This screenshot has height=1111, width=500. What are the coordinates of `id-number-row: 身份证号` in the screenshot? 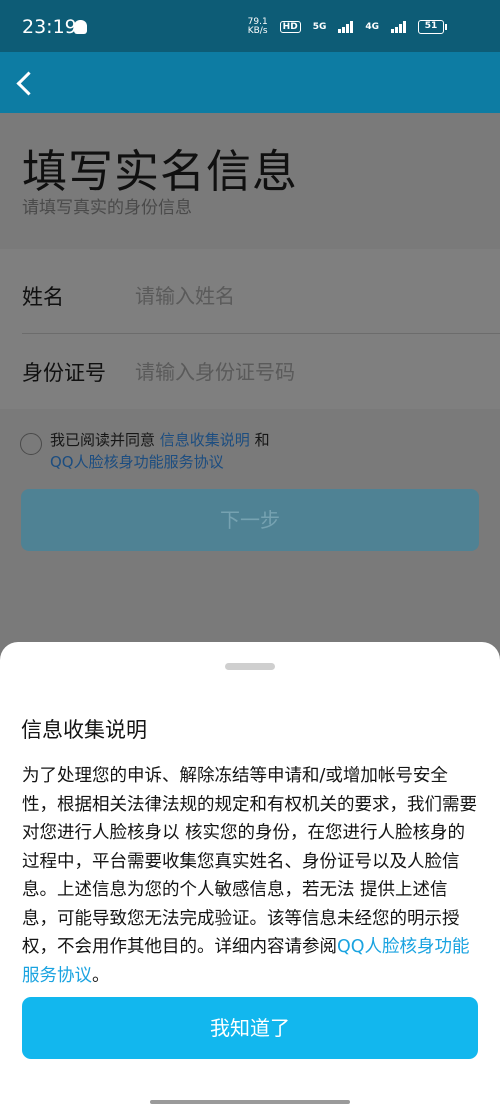 It's located at (250, 372).